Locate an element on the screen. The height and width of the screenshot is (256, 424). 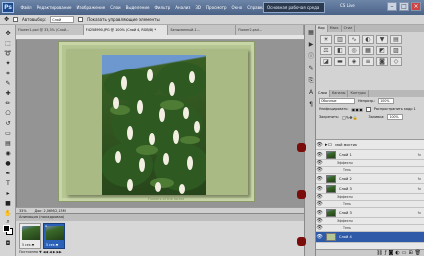
threshold-icon: ◪ is located at coordinates (326, 61).